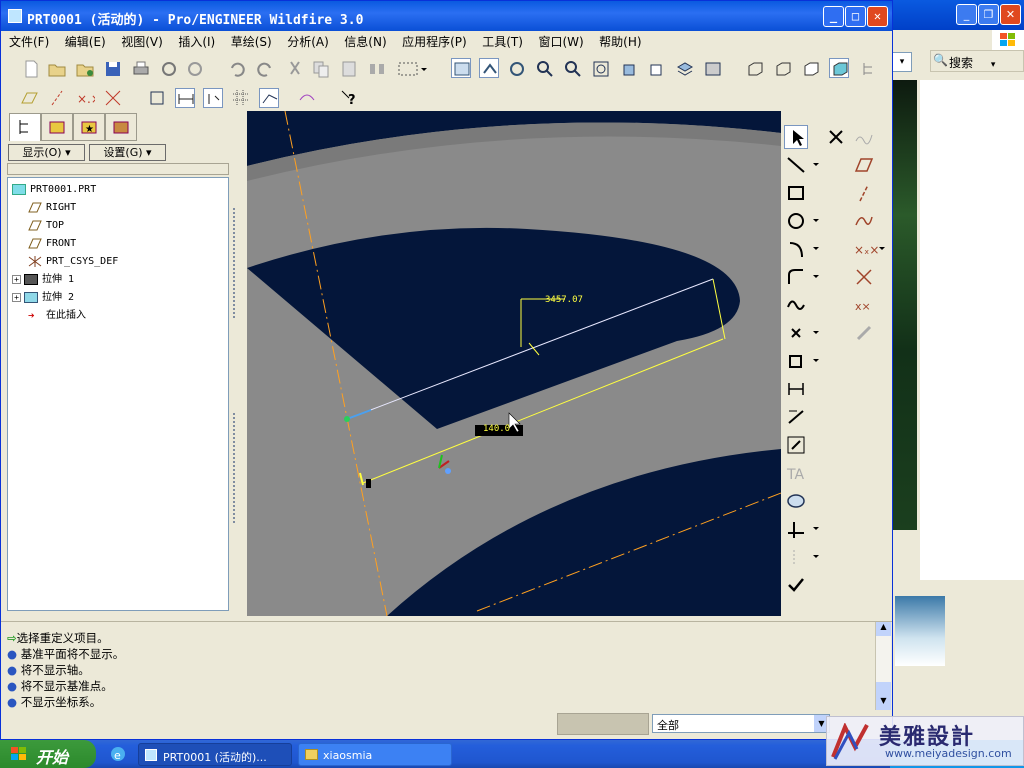 The height and width of the screenshot is (768, 1024). Describe the element at coordinates (52, 244) in the screenshot. I see `tree-node-front: FRONT` at that location.